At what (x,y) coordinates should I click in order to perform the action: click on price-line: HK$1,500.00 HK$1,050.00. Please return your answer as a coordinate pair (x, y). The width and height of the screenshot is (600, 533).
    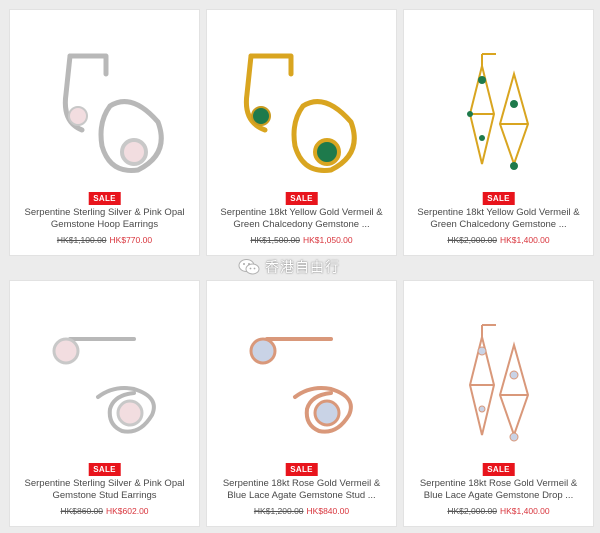
    Looking at the image, I should click on (301, 240).